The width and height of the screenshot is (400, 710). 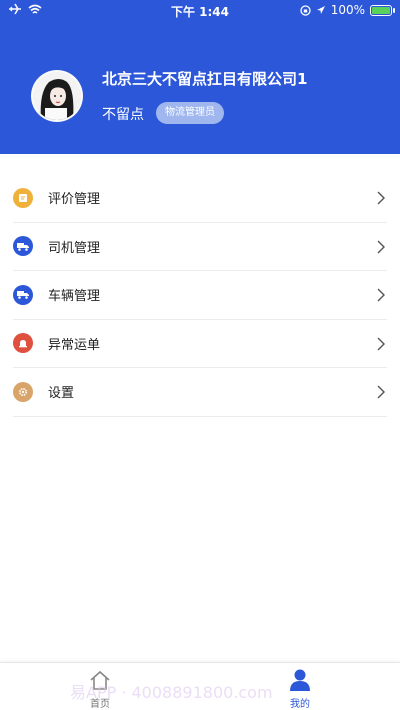 What do you see at coordinates (200, 392) in the screenshot?
I see `menu-item-settings: 设置` at bounding box center [200, 392].